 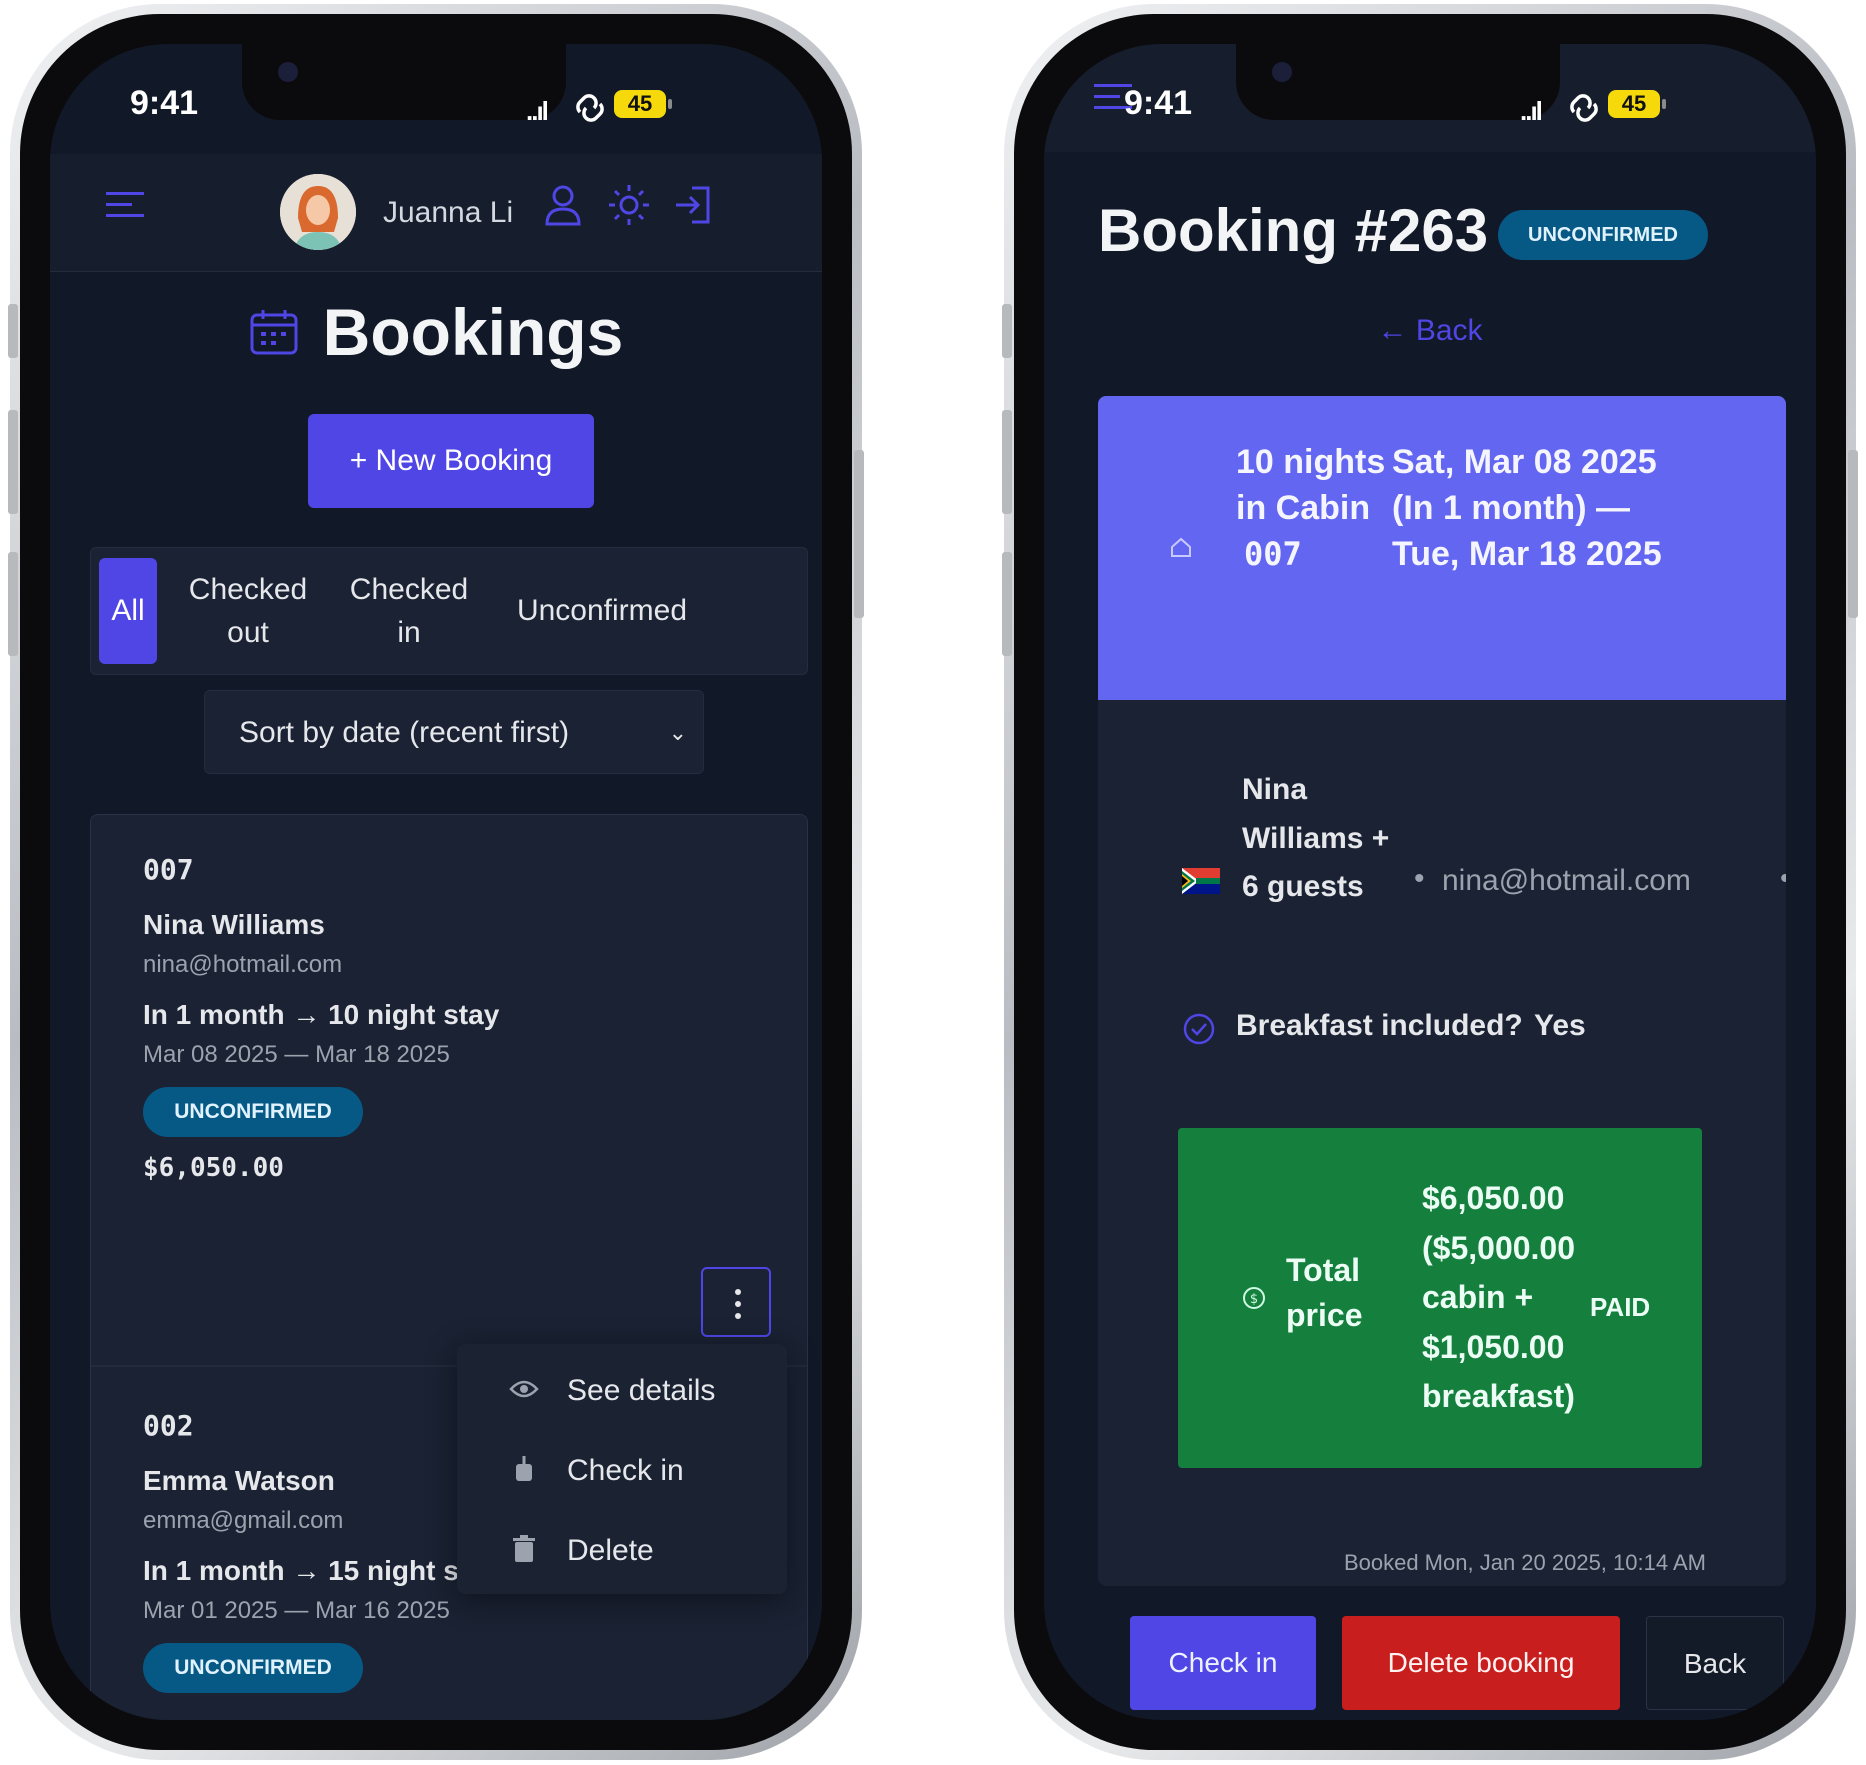 I want to click on total-price-label: Total price, so click(x=1324, y=1292).